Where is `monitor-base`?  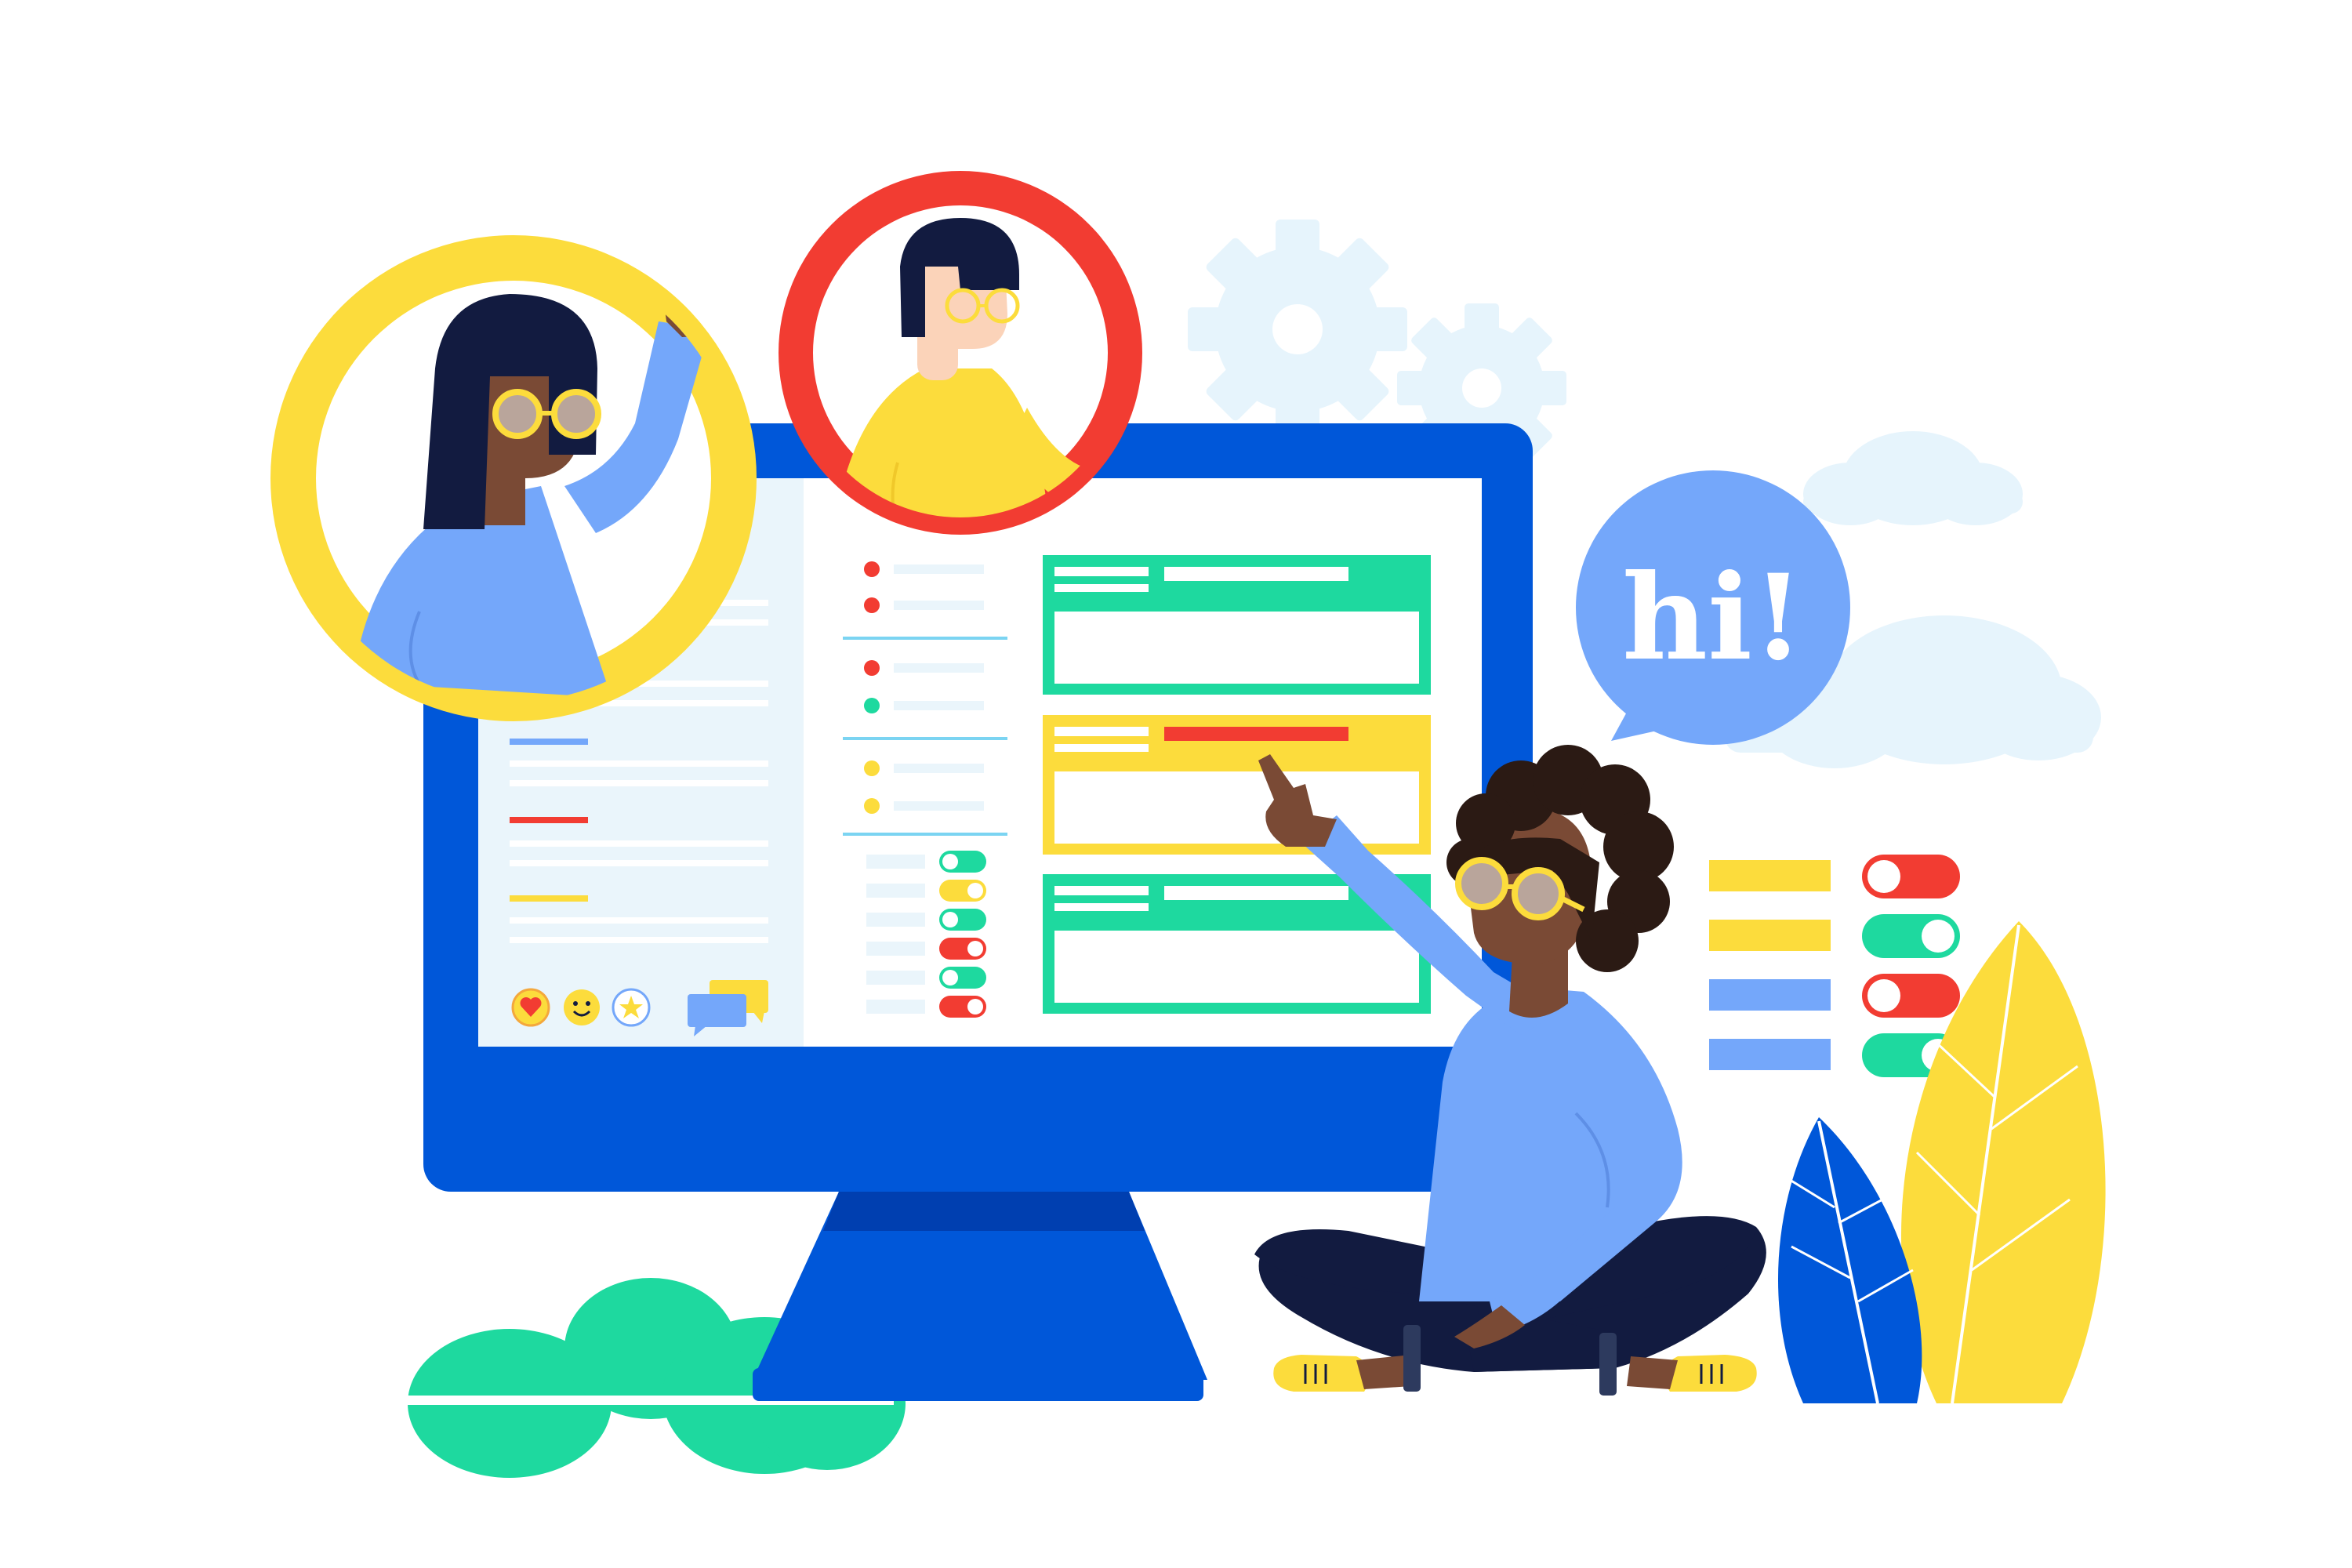
monitor-base is located at coordinates (978, 1384).